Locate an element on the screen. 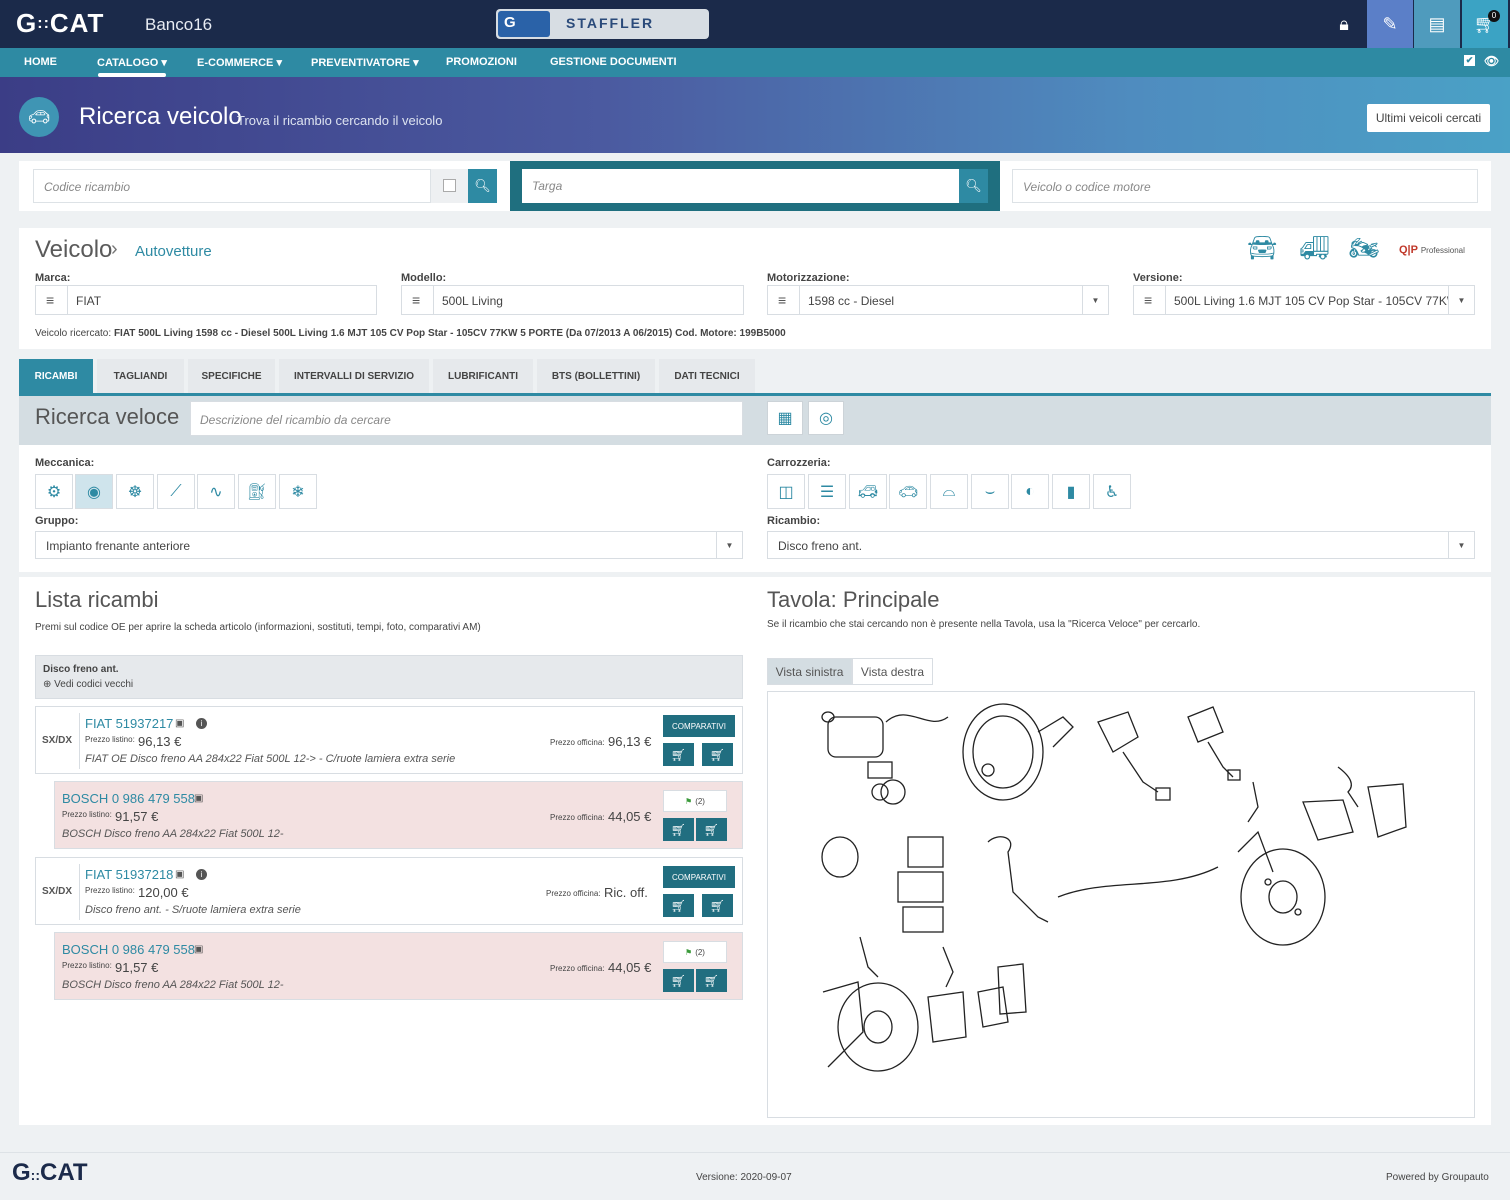 This screenshot has width=1510, height=1200. nav-gestione-documenti: GESTIONE DOCUMENTI is located at coordinates (613, 62).